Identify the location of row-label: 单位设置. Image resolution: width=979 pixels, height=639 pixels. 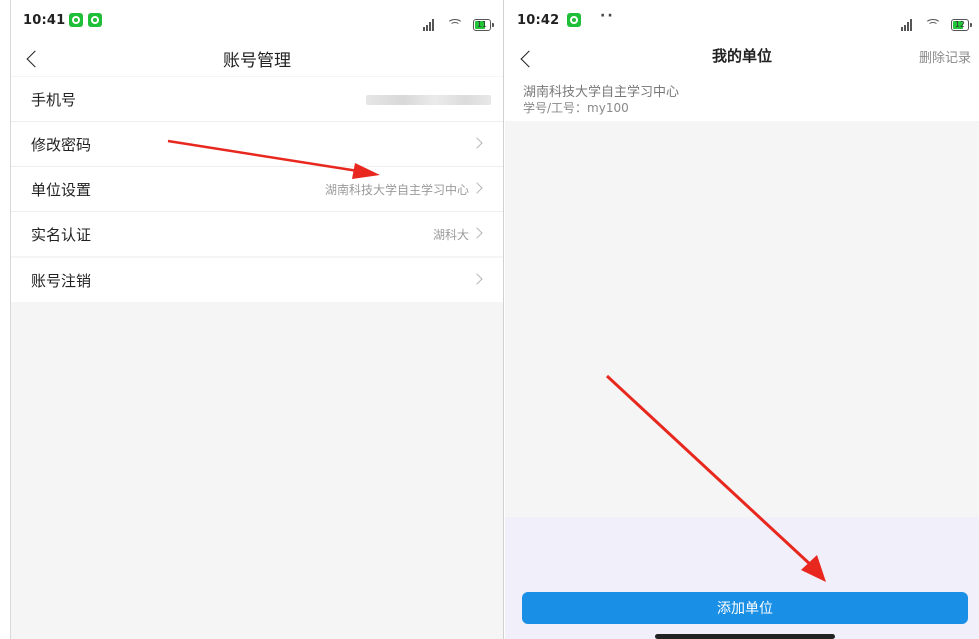
(61, 190).